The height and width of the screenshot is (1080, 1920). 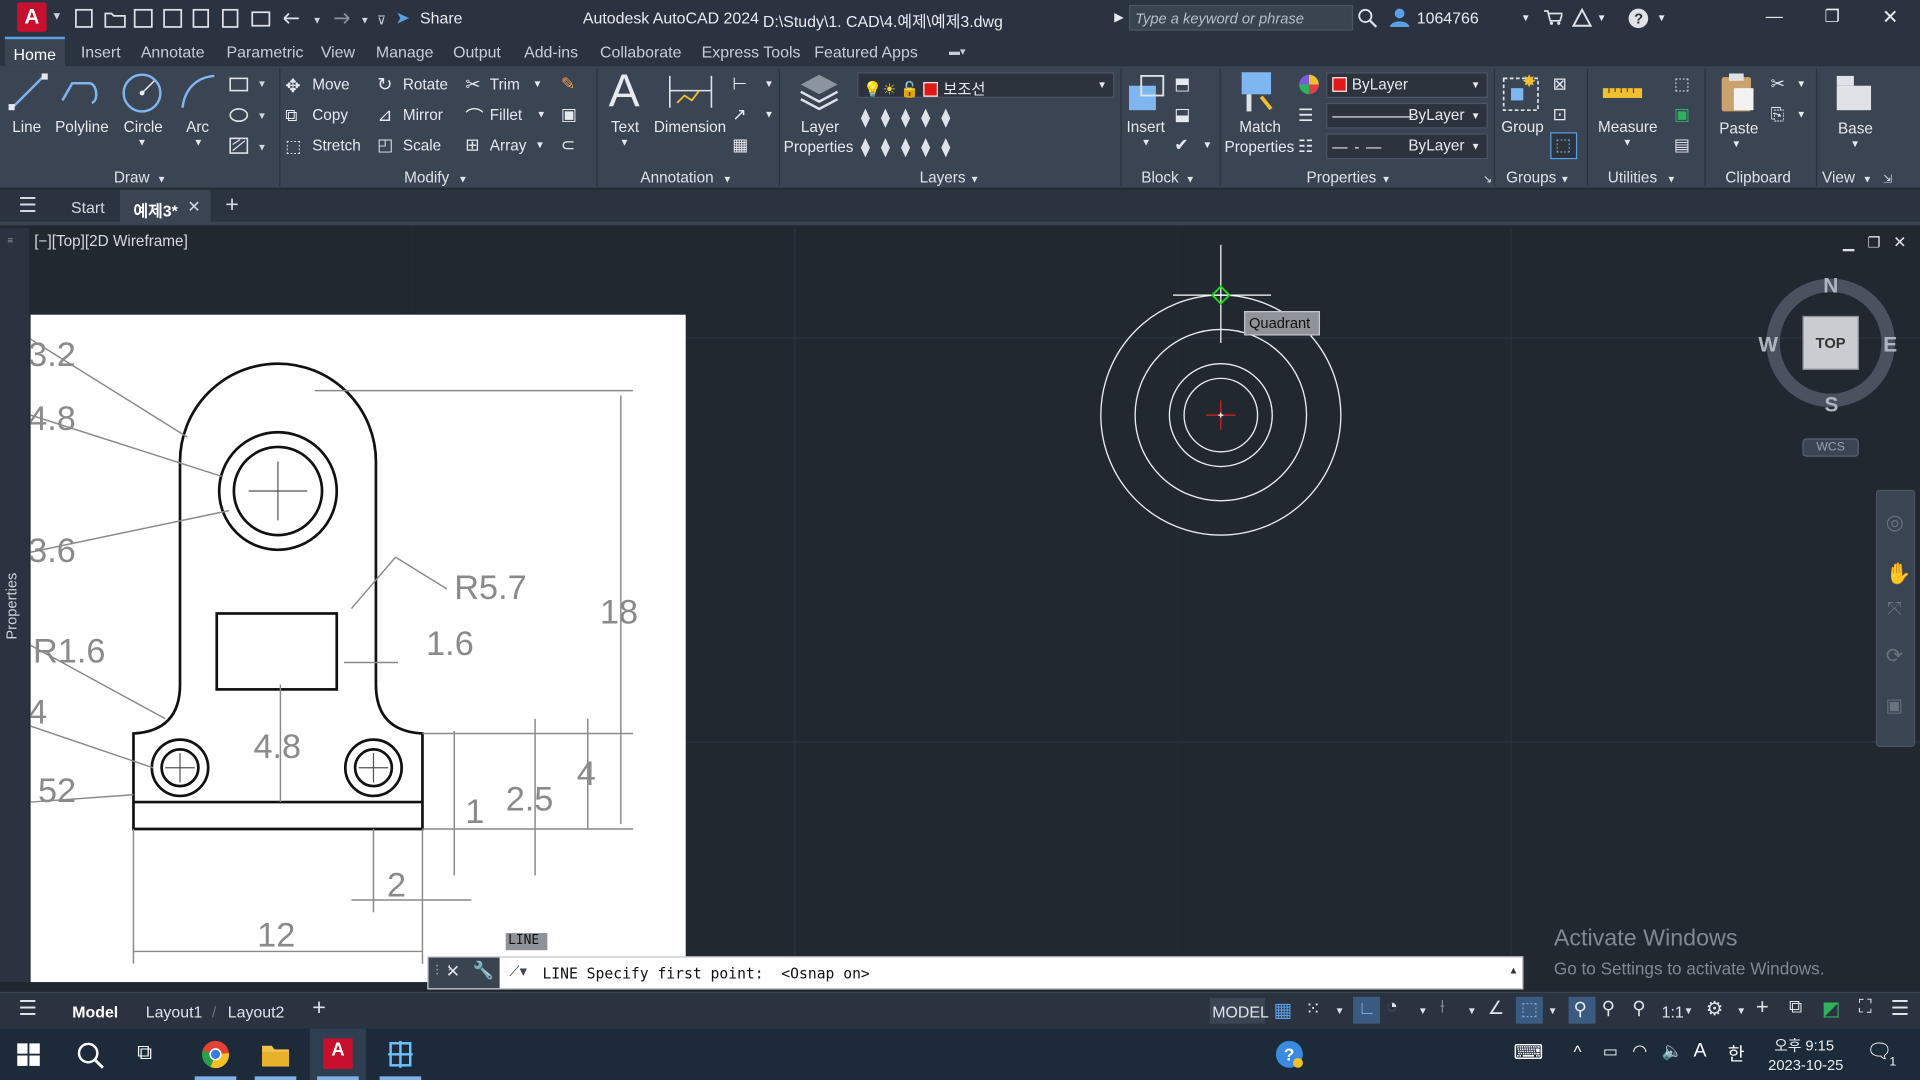 I want to click on tab-featured-apps: Featured Apps, so click(x=866, y=52).